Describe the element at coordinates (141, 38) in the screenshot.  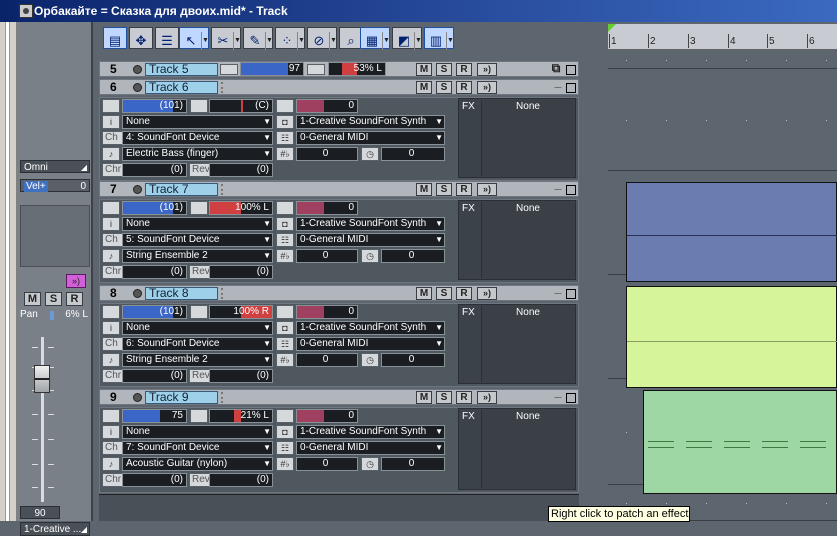
I see `move-button: ✥` at that location.